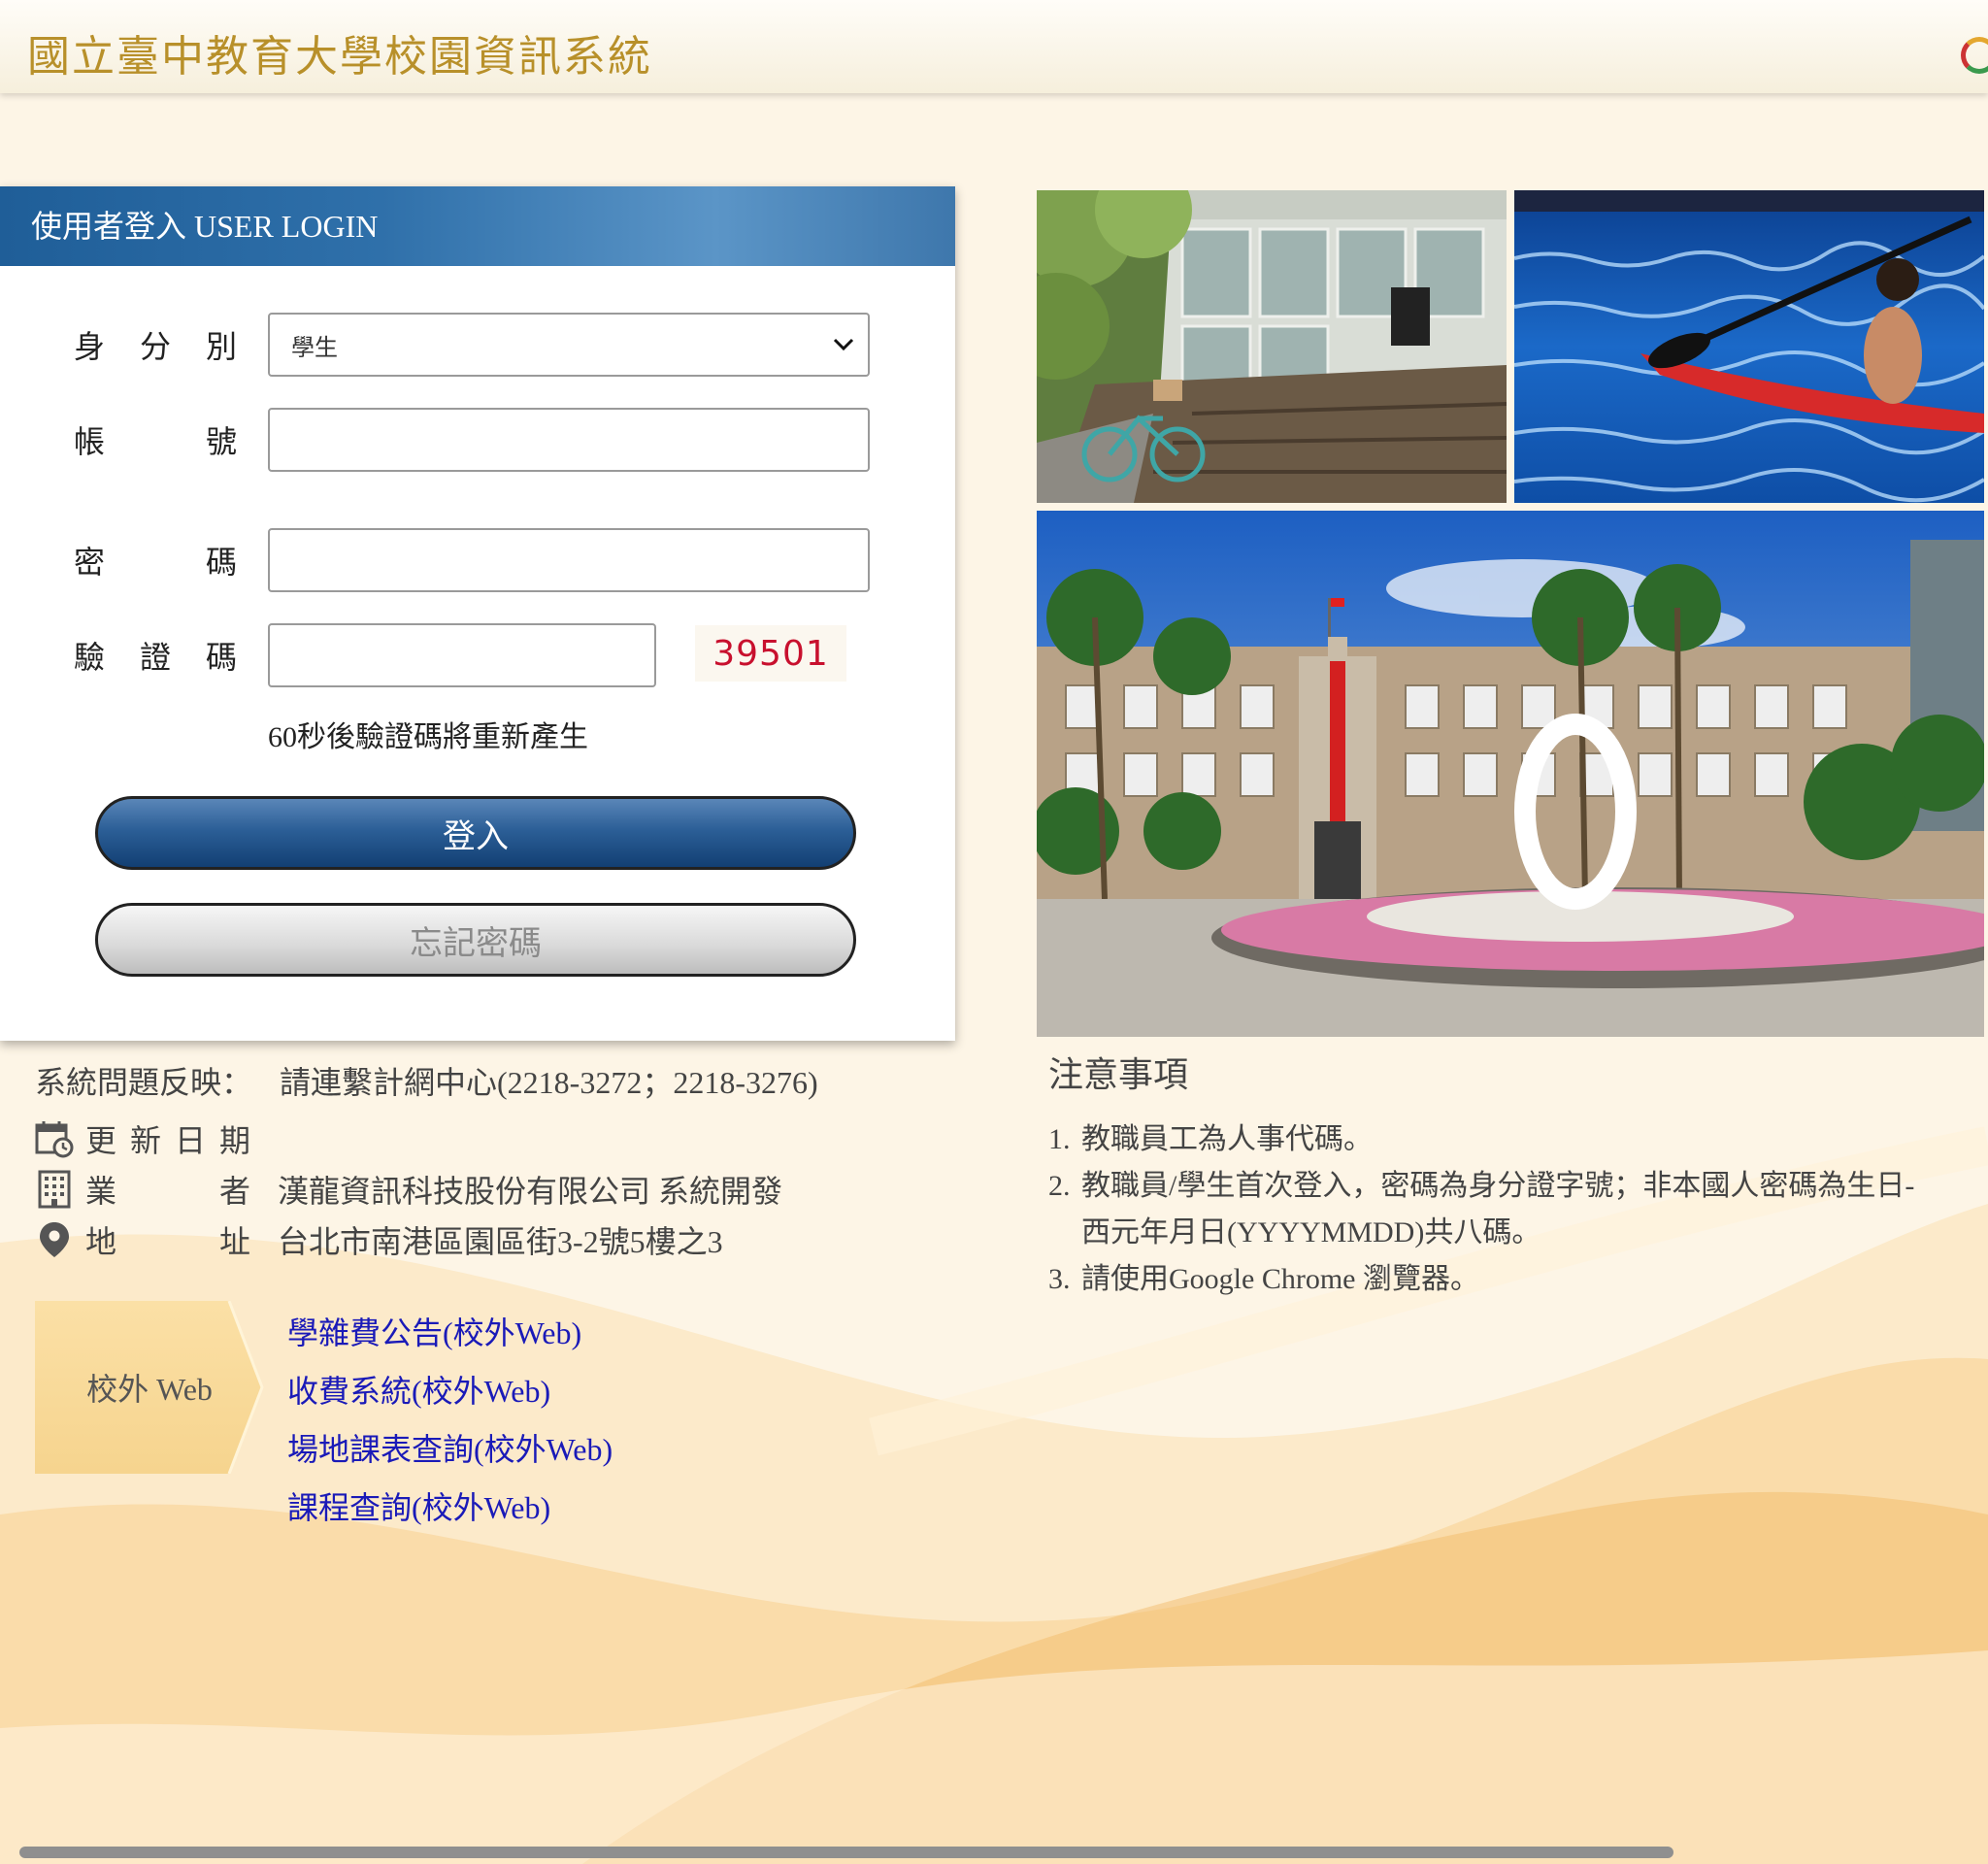 This screenshot has height=1864, width=1988. What do you see at coordinates (569, 440) in the screenshot?
I see `account-input` at bounding box center [569, 440].